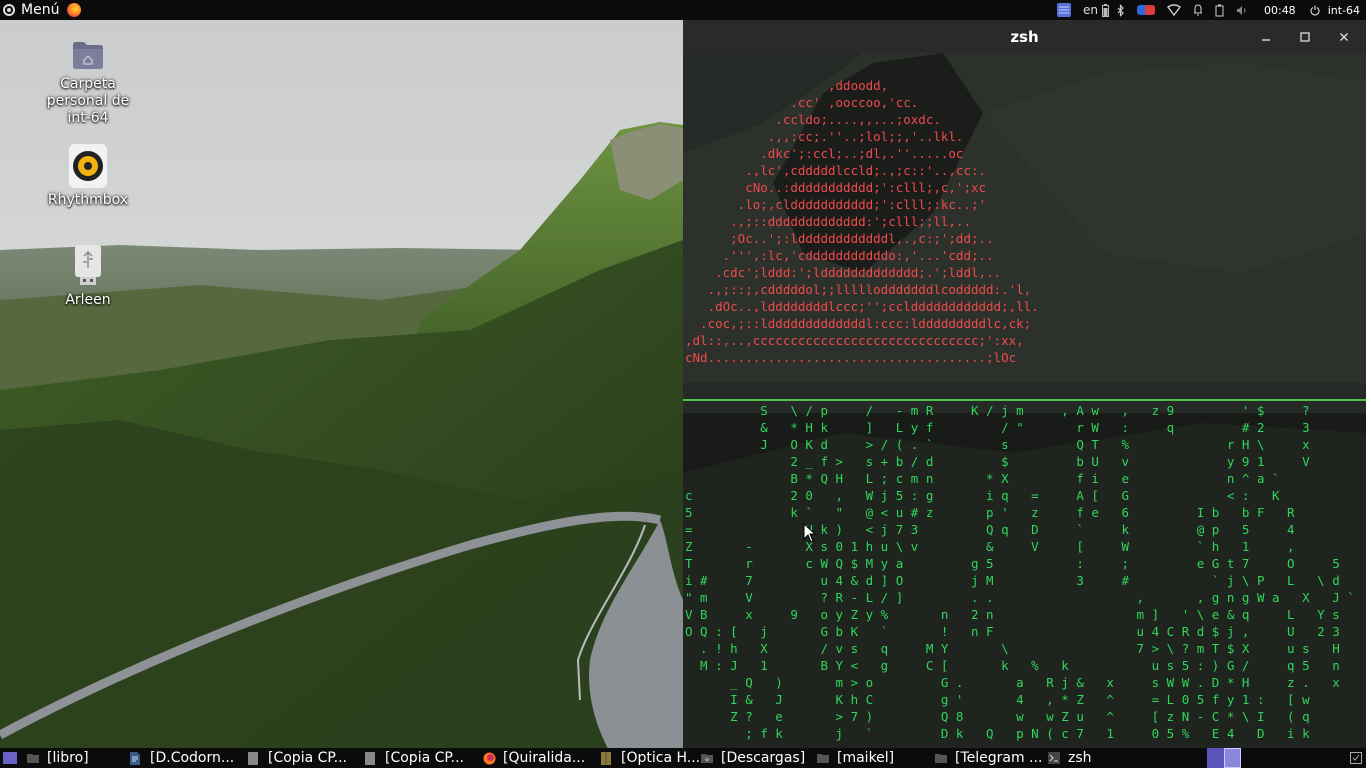 The image size is (1366, 768). What do you see at coordinates (1356, 760) in the screenshot?
I see `notification-area-icon` at bounding box center [1356, 760].